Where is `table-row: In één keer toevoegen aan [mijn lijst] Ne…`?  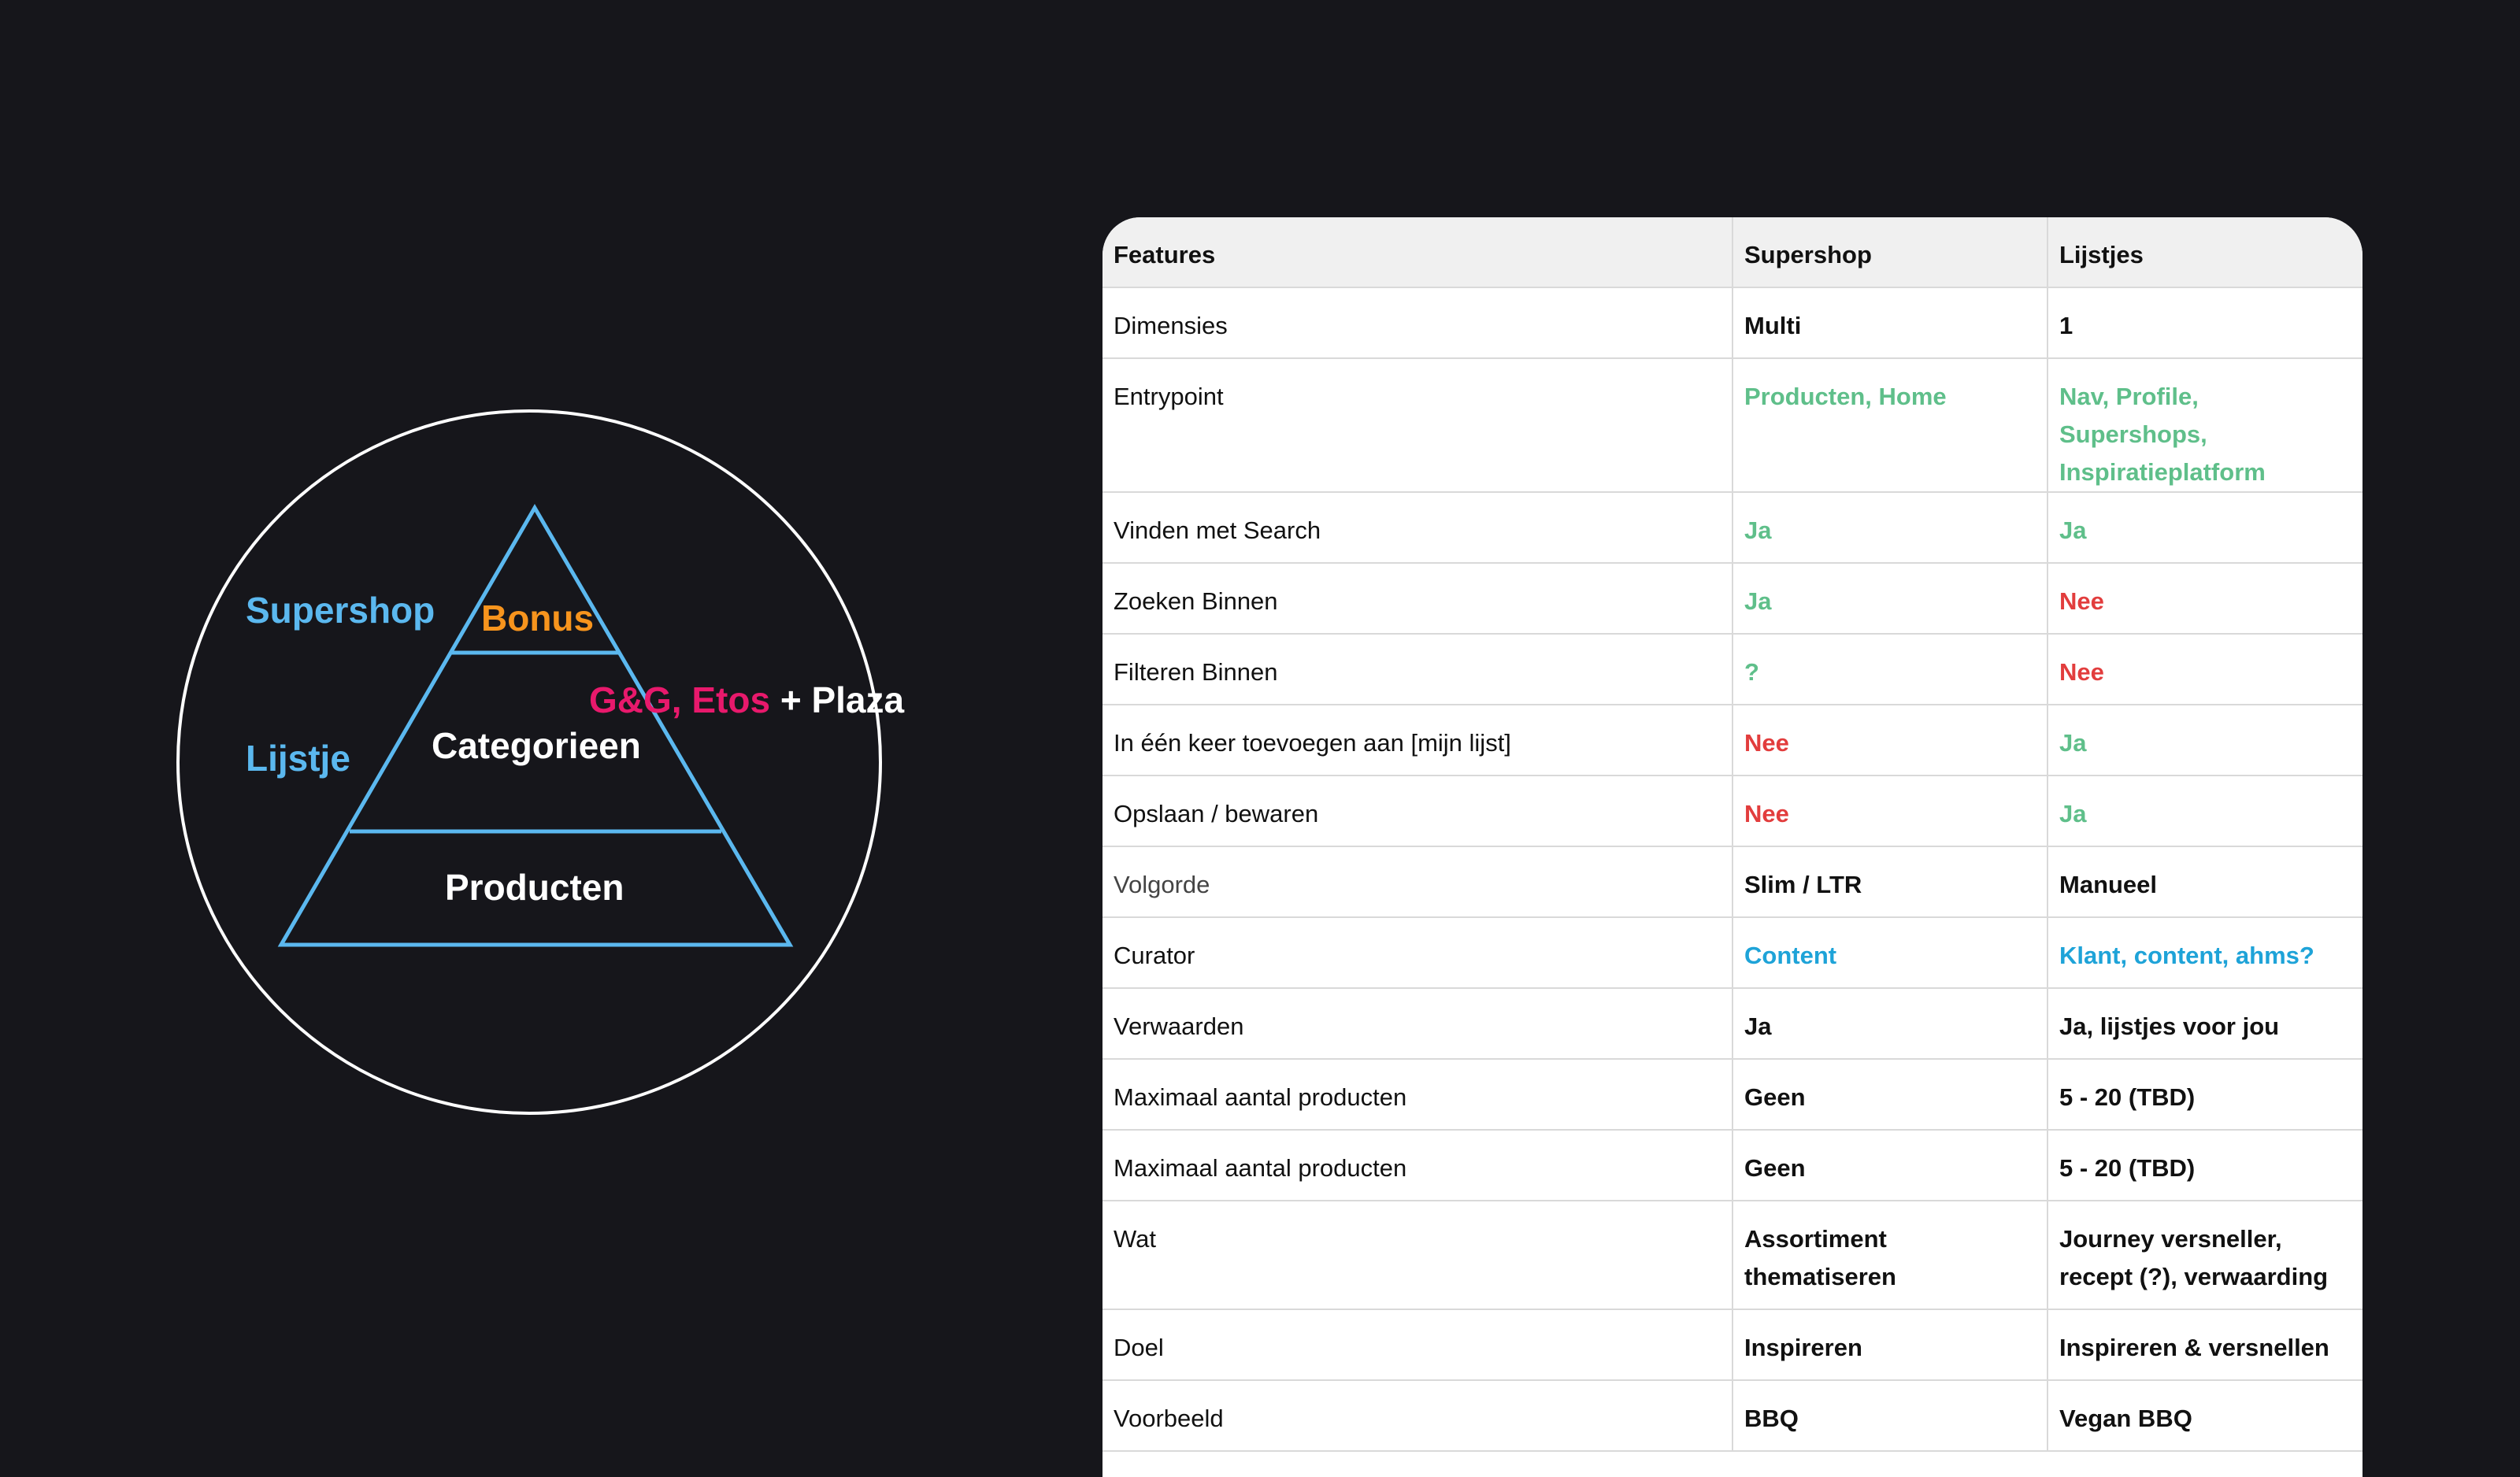
table-row: In één keer toevoegen aan [mijn lijst] Ne… is located at coordinates (1732, 740).